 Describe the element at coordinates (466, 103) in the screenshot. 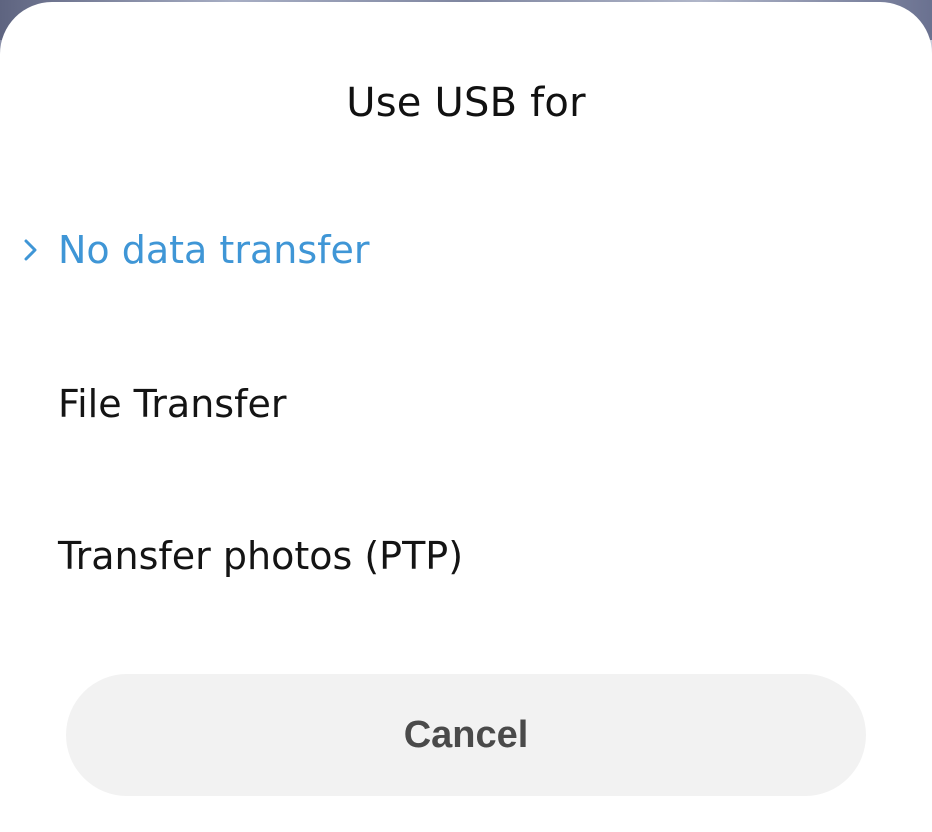

I see `dialog-title: Use USB for` at that location.